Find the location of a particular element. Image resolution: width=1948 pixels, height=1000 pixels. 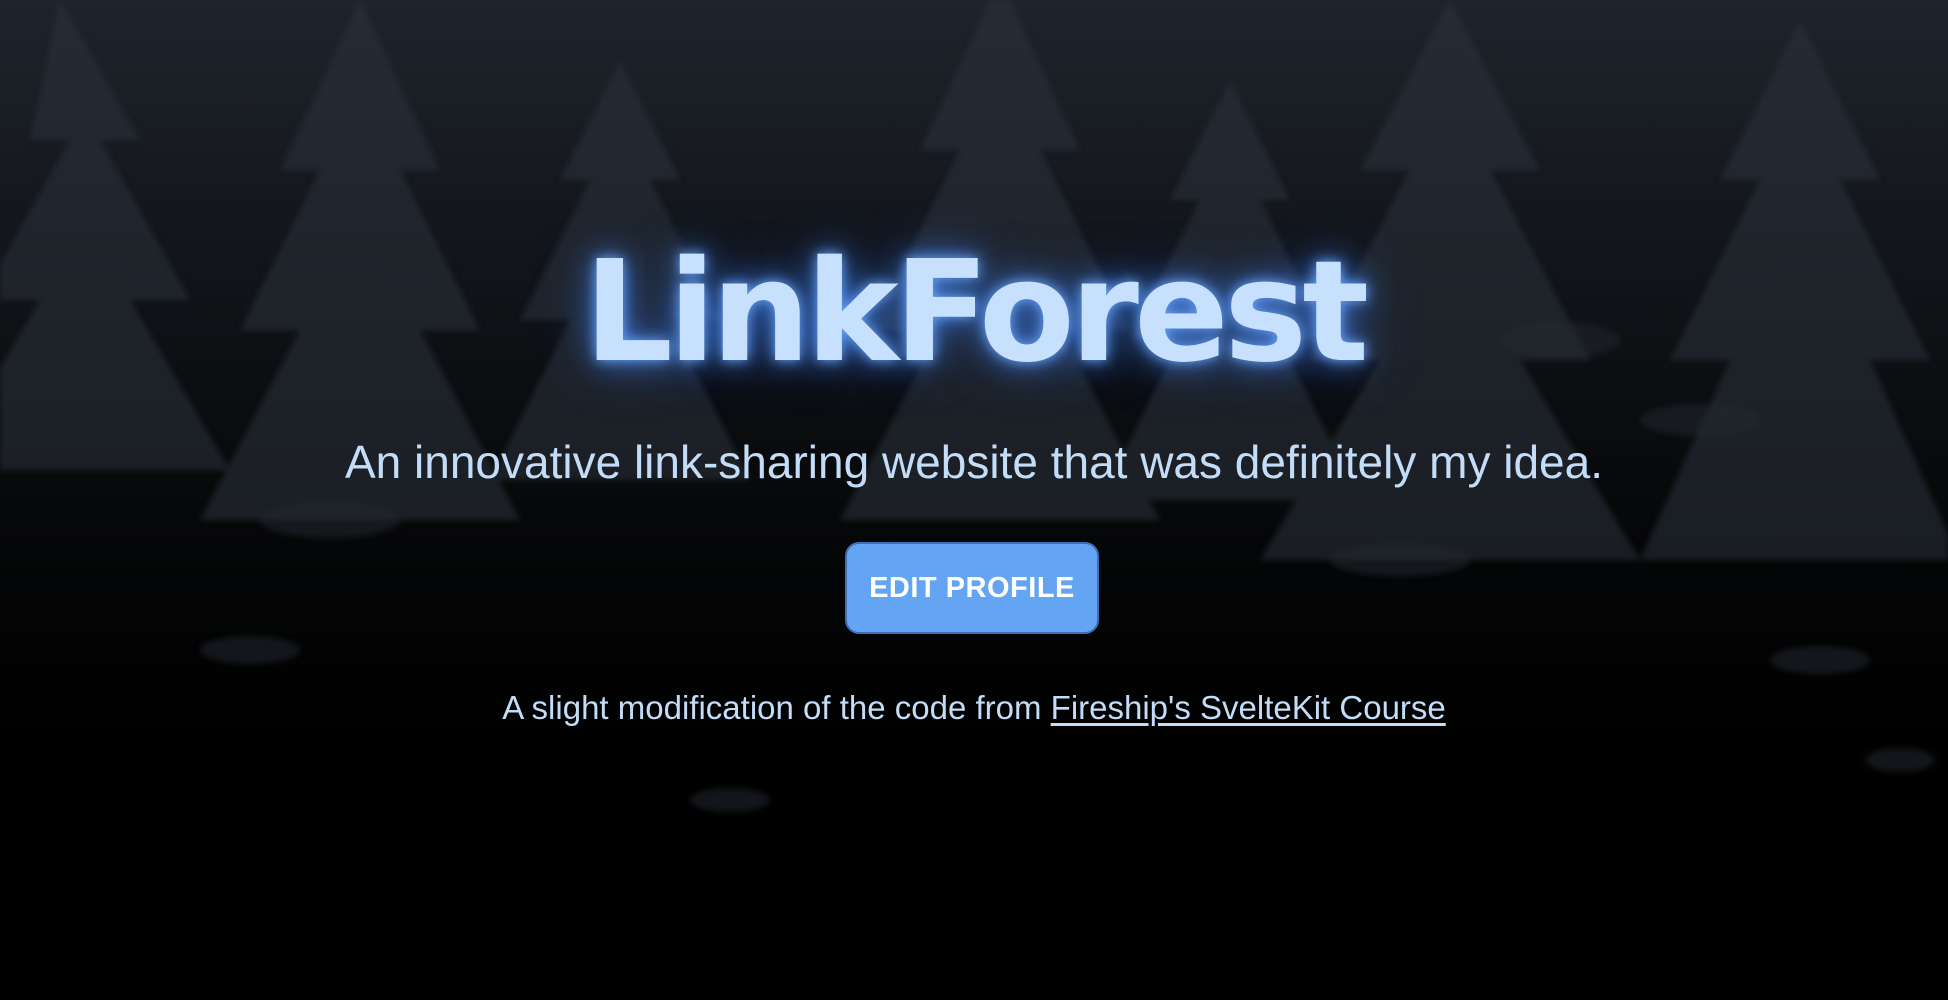

site-title: LinkForest is located at coordinates (976, 312).